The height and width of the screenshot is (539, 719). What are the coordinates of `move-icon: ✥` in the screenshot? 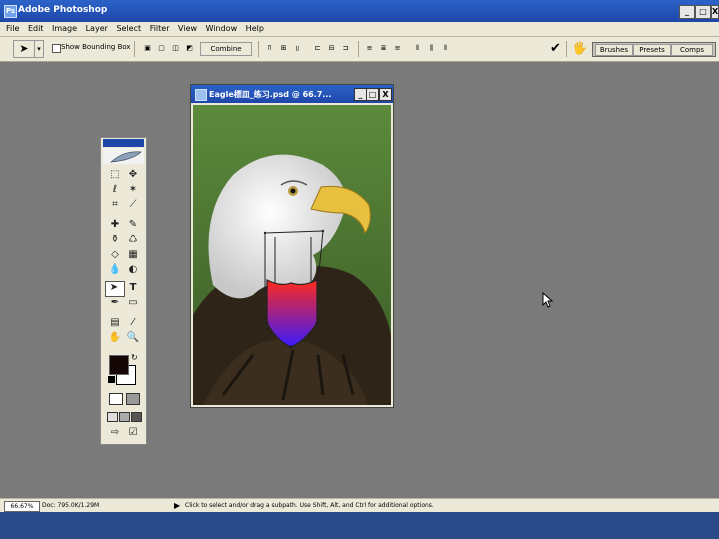 It's located at (133, 175).